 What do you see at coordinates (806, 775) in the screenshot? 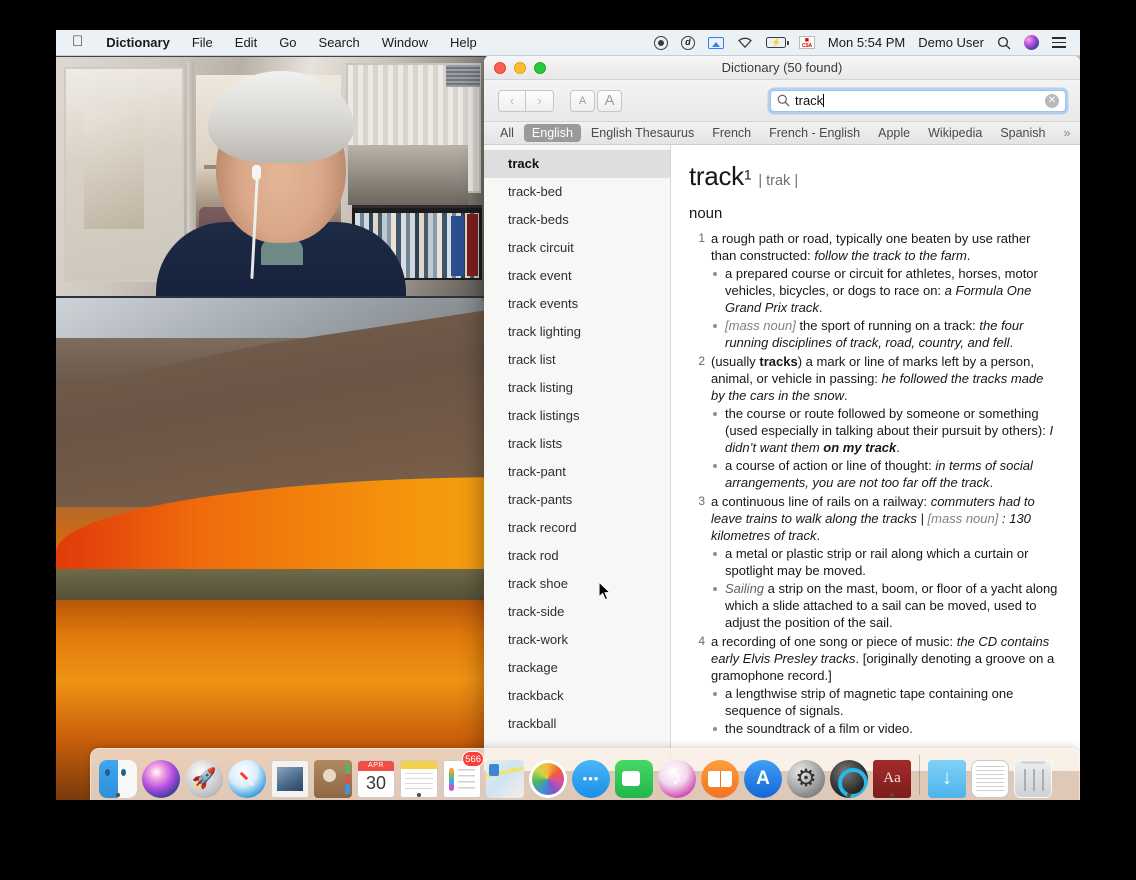
I see `dock-item-system-preferences` at bounding box center [806, 775].